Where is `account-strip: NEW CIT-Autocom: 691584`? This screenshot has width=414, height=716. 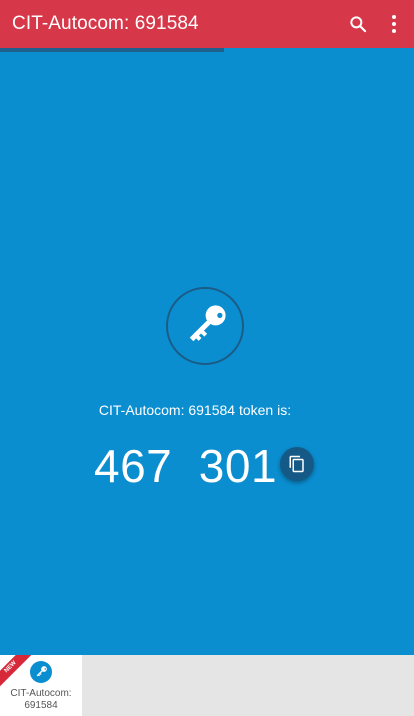 account-strip: NEW CIT-Autocom: 691584 is located at coordinates (207, 685).